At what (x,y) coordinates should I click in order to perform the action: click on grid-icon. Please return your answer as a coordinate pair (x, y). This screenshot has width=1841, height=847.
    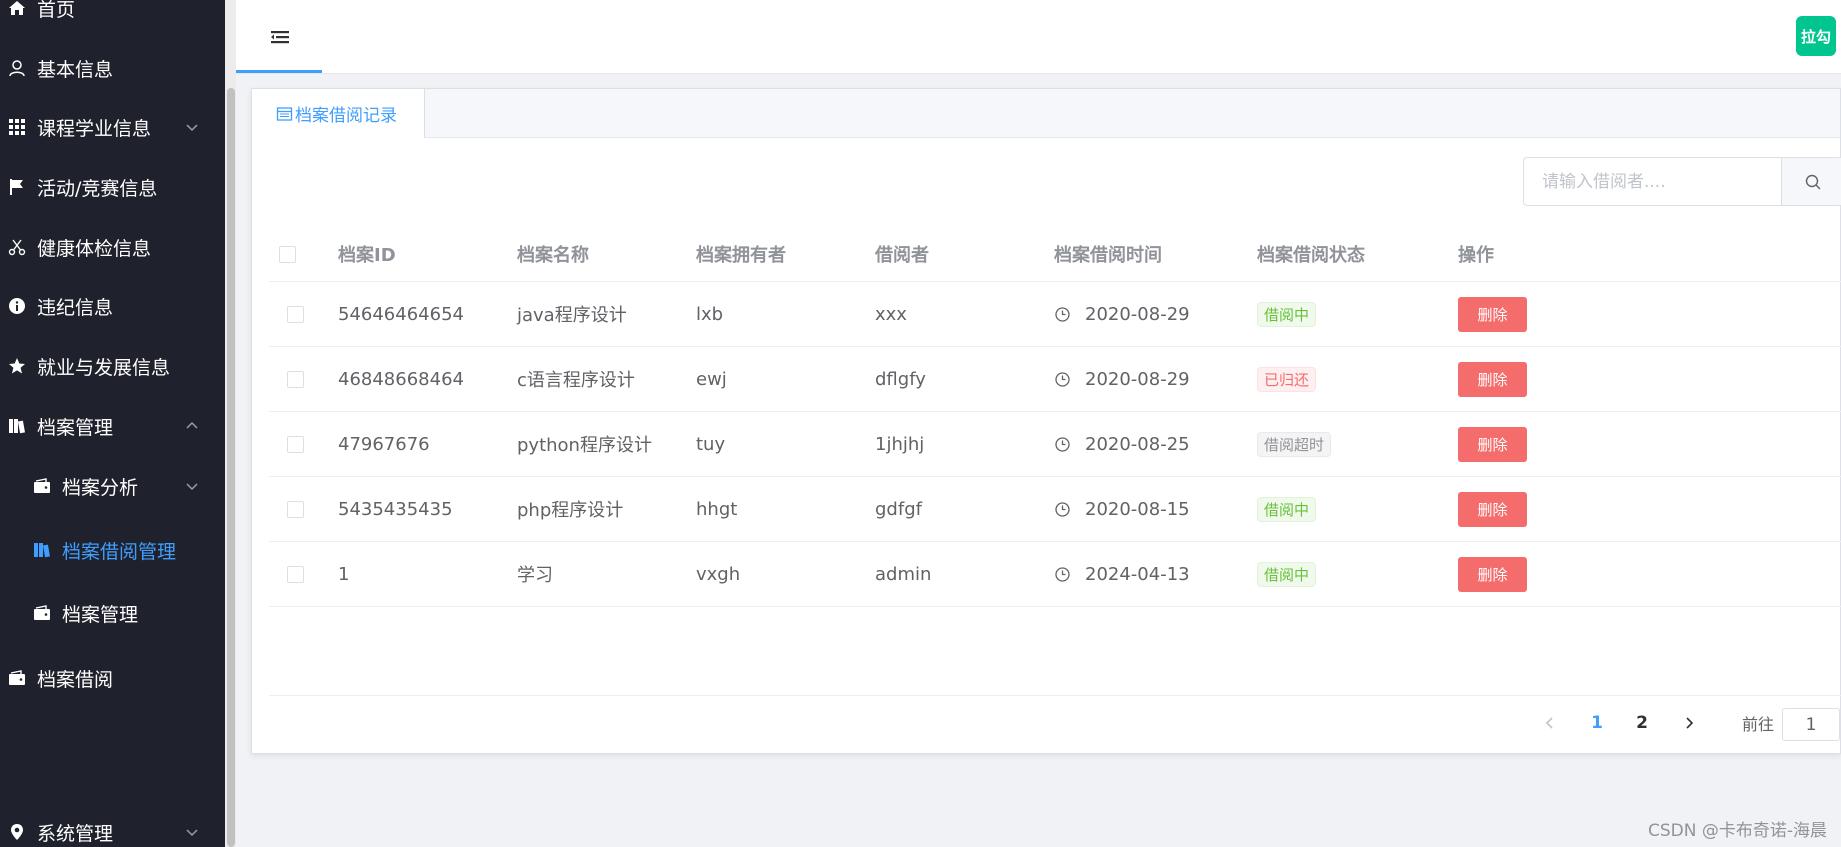
    Looking at the image, I should click on (17, 127).